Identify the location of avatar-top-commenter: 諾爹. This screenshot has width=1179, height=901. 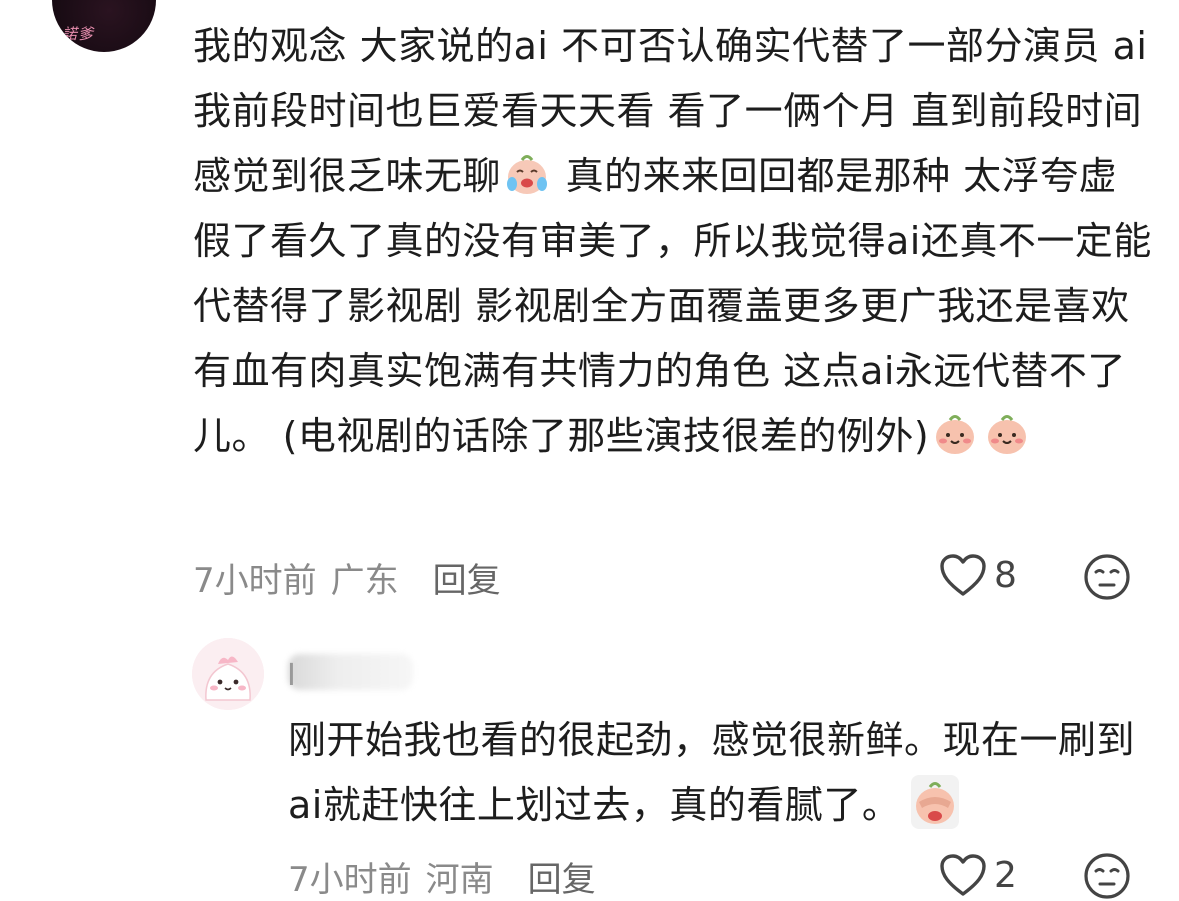
(104, 26).